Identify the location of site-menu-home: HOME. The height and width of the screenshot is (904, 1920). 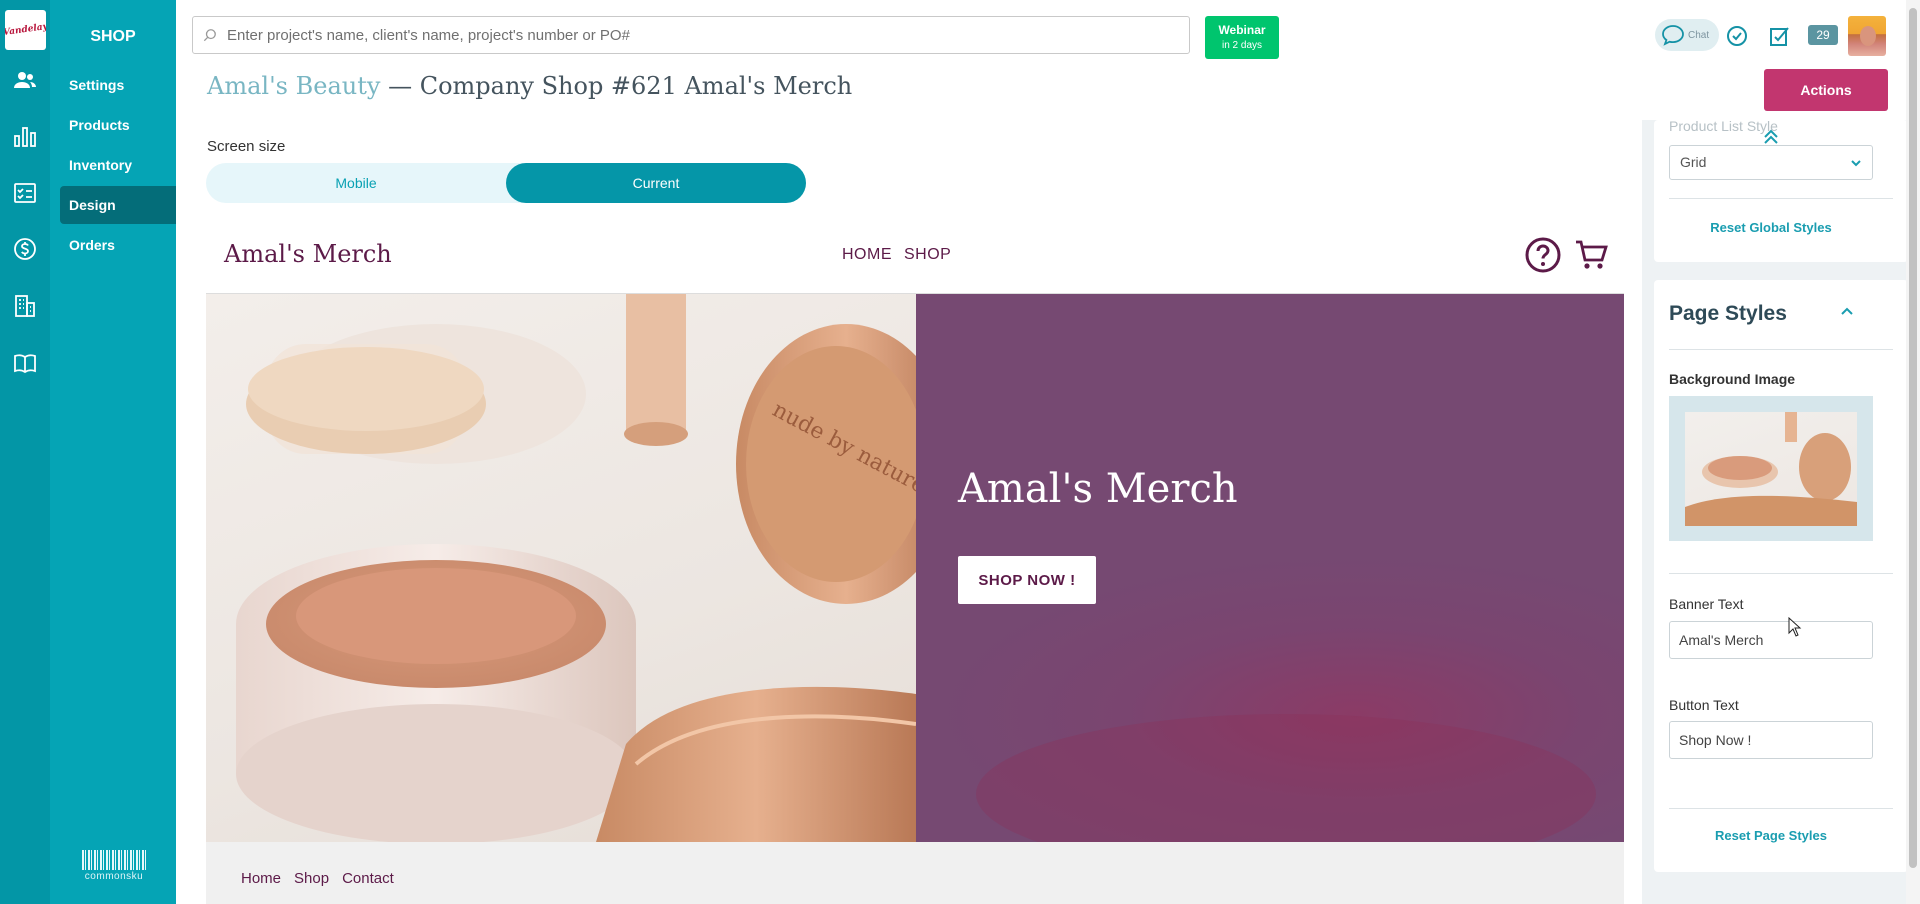
(867, 254).